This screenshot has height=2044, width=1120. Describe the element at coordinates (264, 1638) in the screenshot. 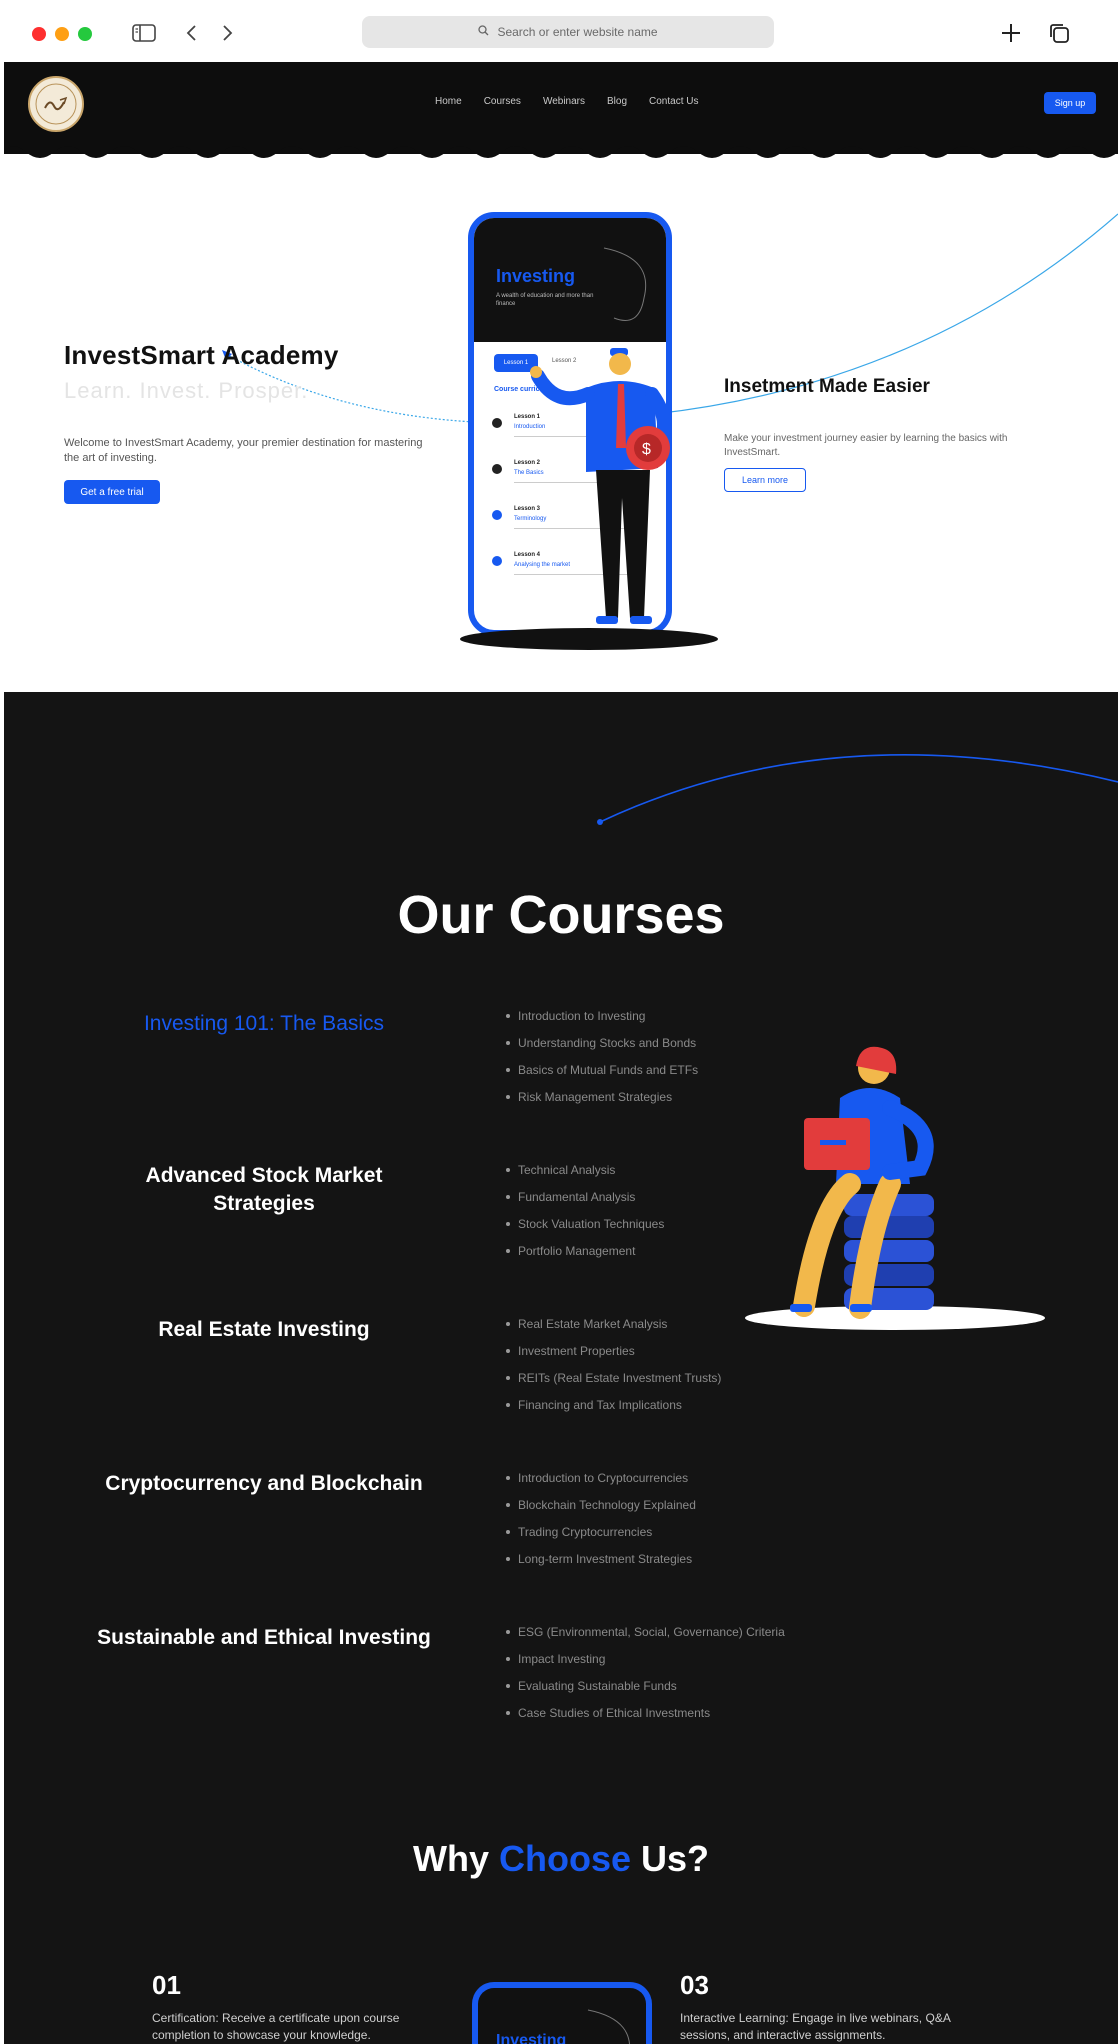

I see `course-title-sustainable: Sustainable and Ethical Investing` at that location.